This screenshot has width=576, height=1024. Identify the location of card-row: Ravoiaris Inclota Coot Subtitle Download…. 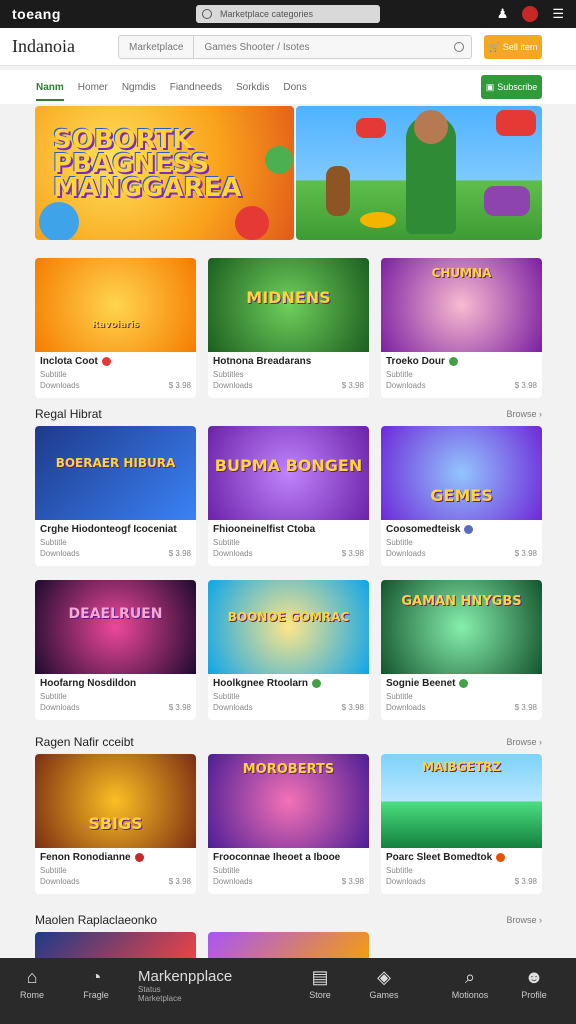
(288, 328).